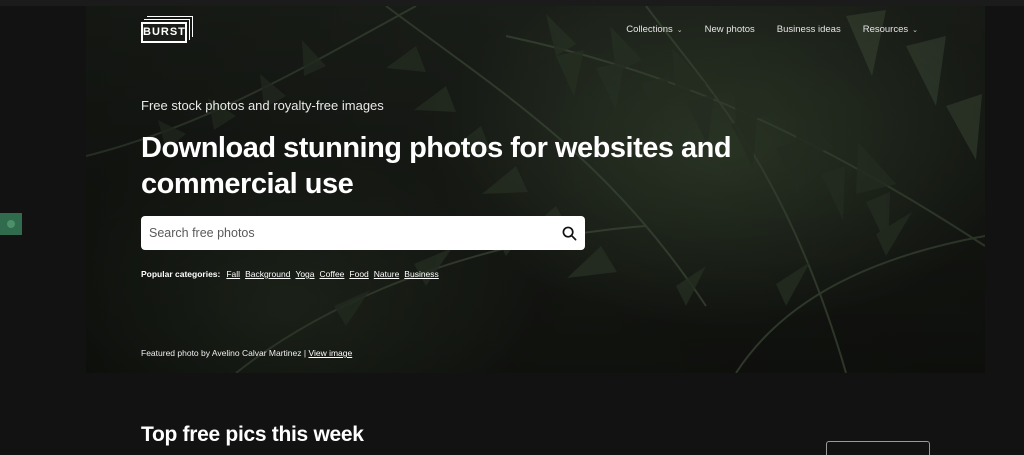 This screenshot has width=1024, height=455. I want to click on nav-collections-label: Collections, so click(649, 29).